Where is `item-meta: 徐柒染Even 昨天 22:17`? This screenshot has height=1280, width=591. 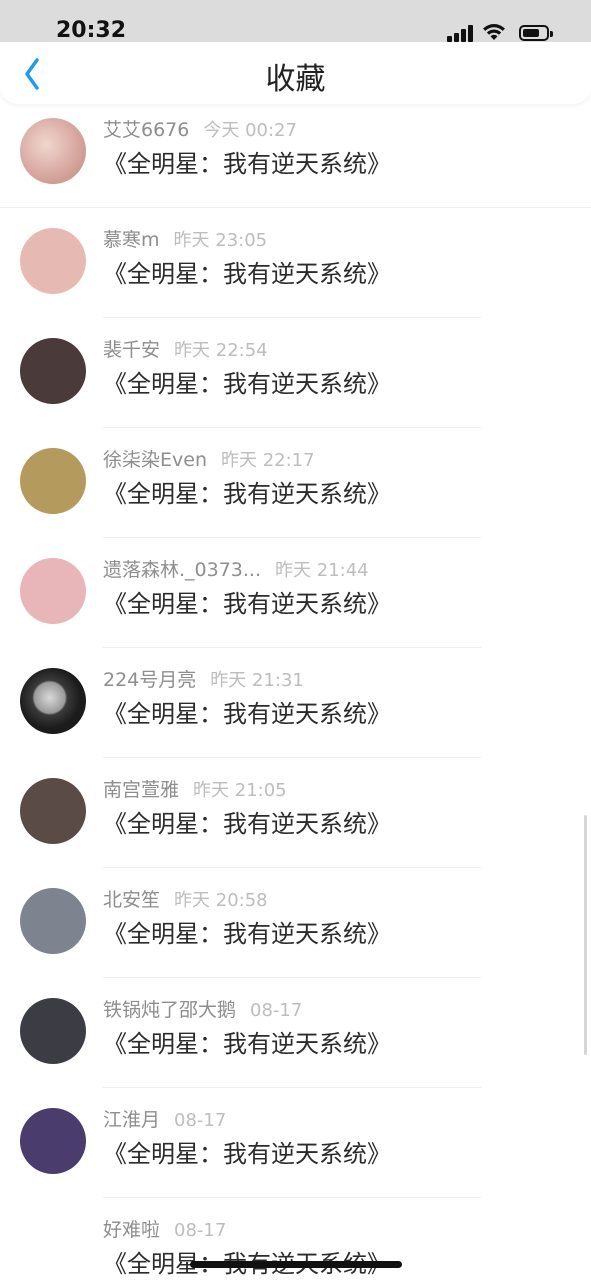
item-meta: 徐柒染Even 昨天 22:17 is located at coordinates (209, 458).